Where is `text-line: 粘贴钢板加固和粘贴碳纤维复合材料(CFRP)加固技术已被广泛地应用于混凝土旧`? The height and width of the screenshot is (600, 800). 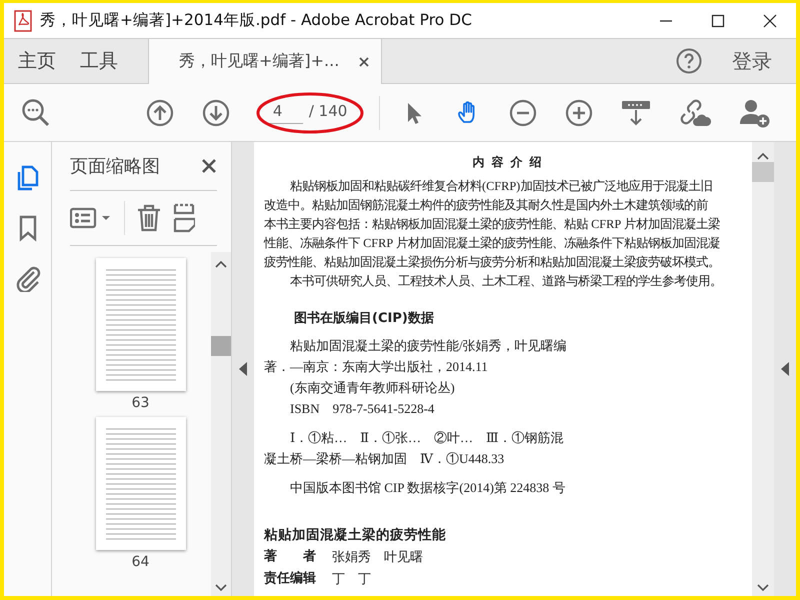 text-line: 粘贴钢板加固和粘贴碳纤维复合材料(CFRP)加固技术已被广泛地应用于混凝土旧 is located at coordinates (501, 186).